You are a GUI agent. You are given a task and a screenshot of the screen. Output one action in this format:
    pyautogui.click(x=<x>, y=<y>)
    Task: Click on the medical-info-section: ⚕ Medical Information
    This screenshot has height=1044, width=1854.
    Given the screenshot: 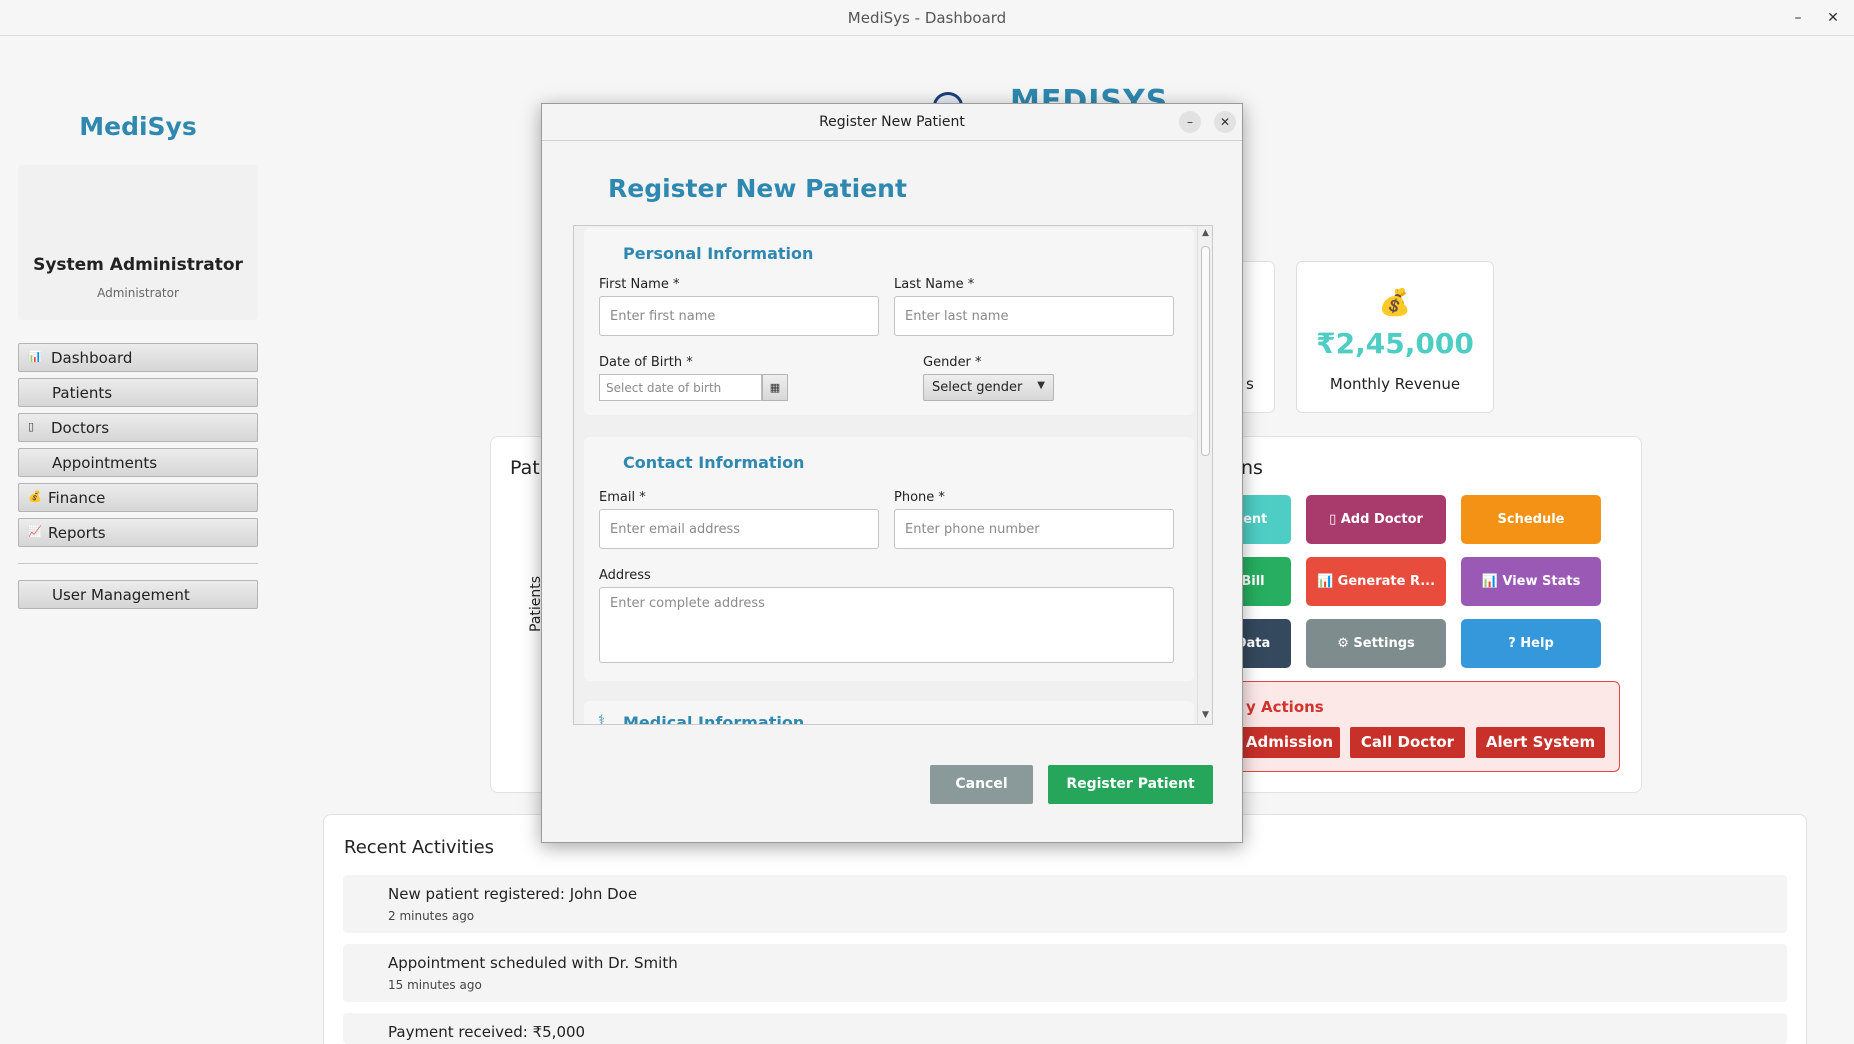 What is the action you would take?
    pyautogui.click(x=889, y=713)
    